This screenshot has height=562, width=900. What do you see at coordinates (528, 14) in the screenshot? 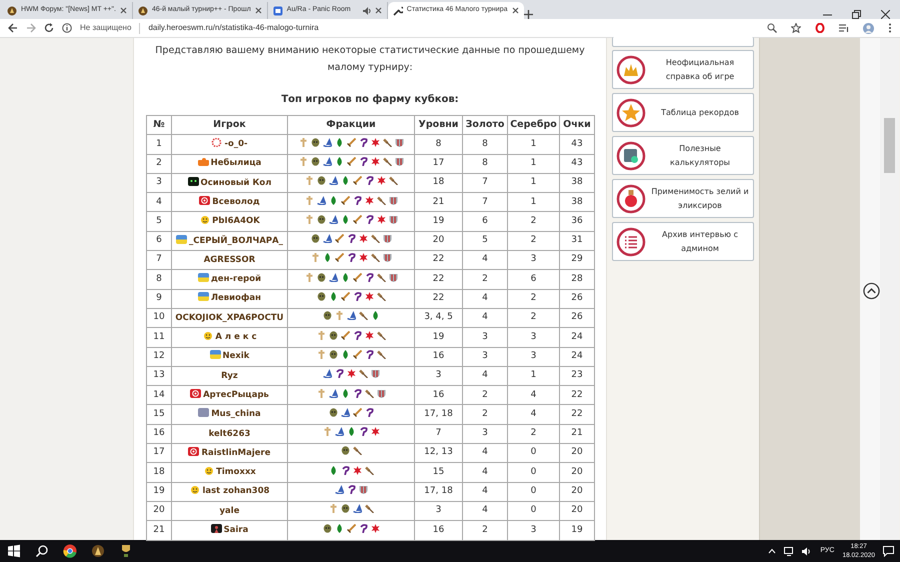
I see `new-tab-icon` at bounding box center [528, 14].